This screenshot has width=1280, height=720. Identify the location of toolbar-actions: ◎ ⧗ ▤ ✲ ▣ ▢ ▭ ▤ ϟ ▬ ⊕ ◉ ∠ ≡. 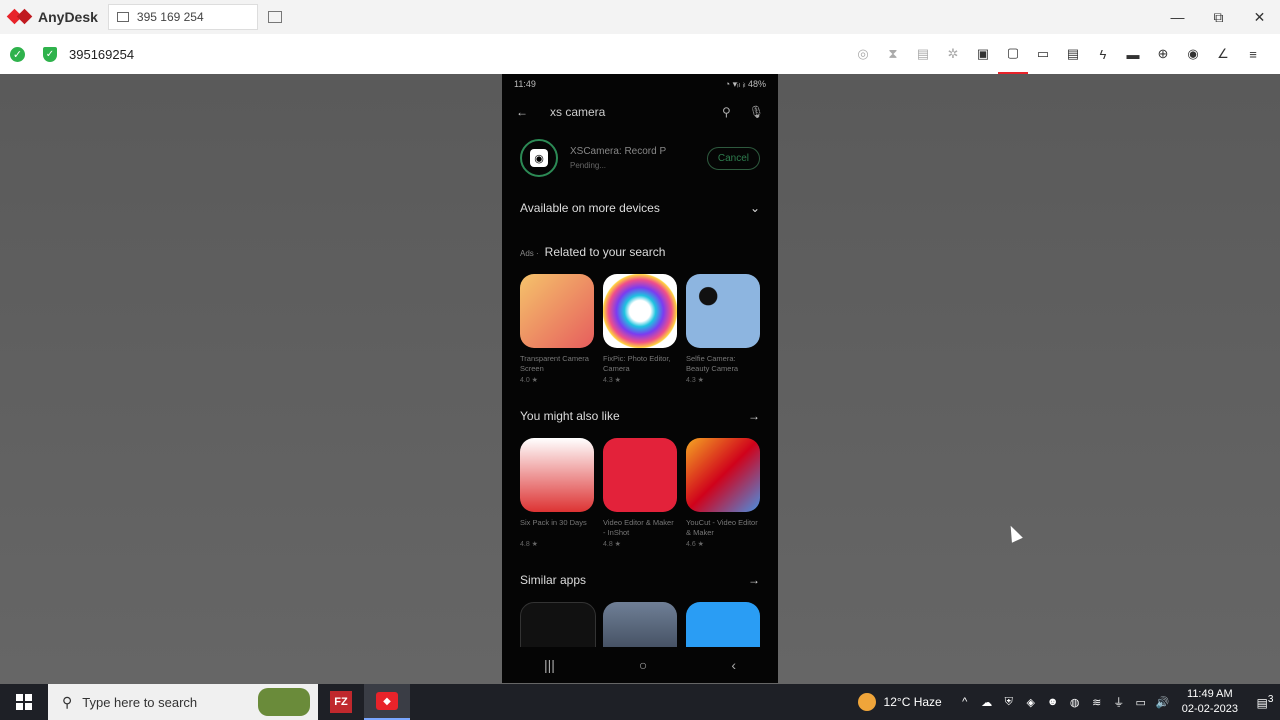
(1058, 54).